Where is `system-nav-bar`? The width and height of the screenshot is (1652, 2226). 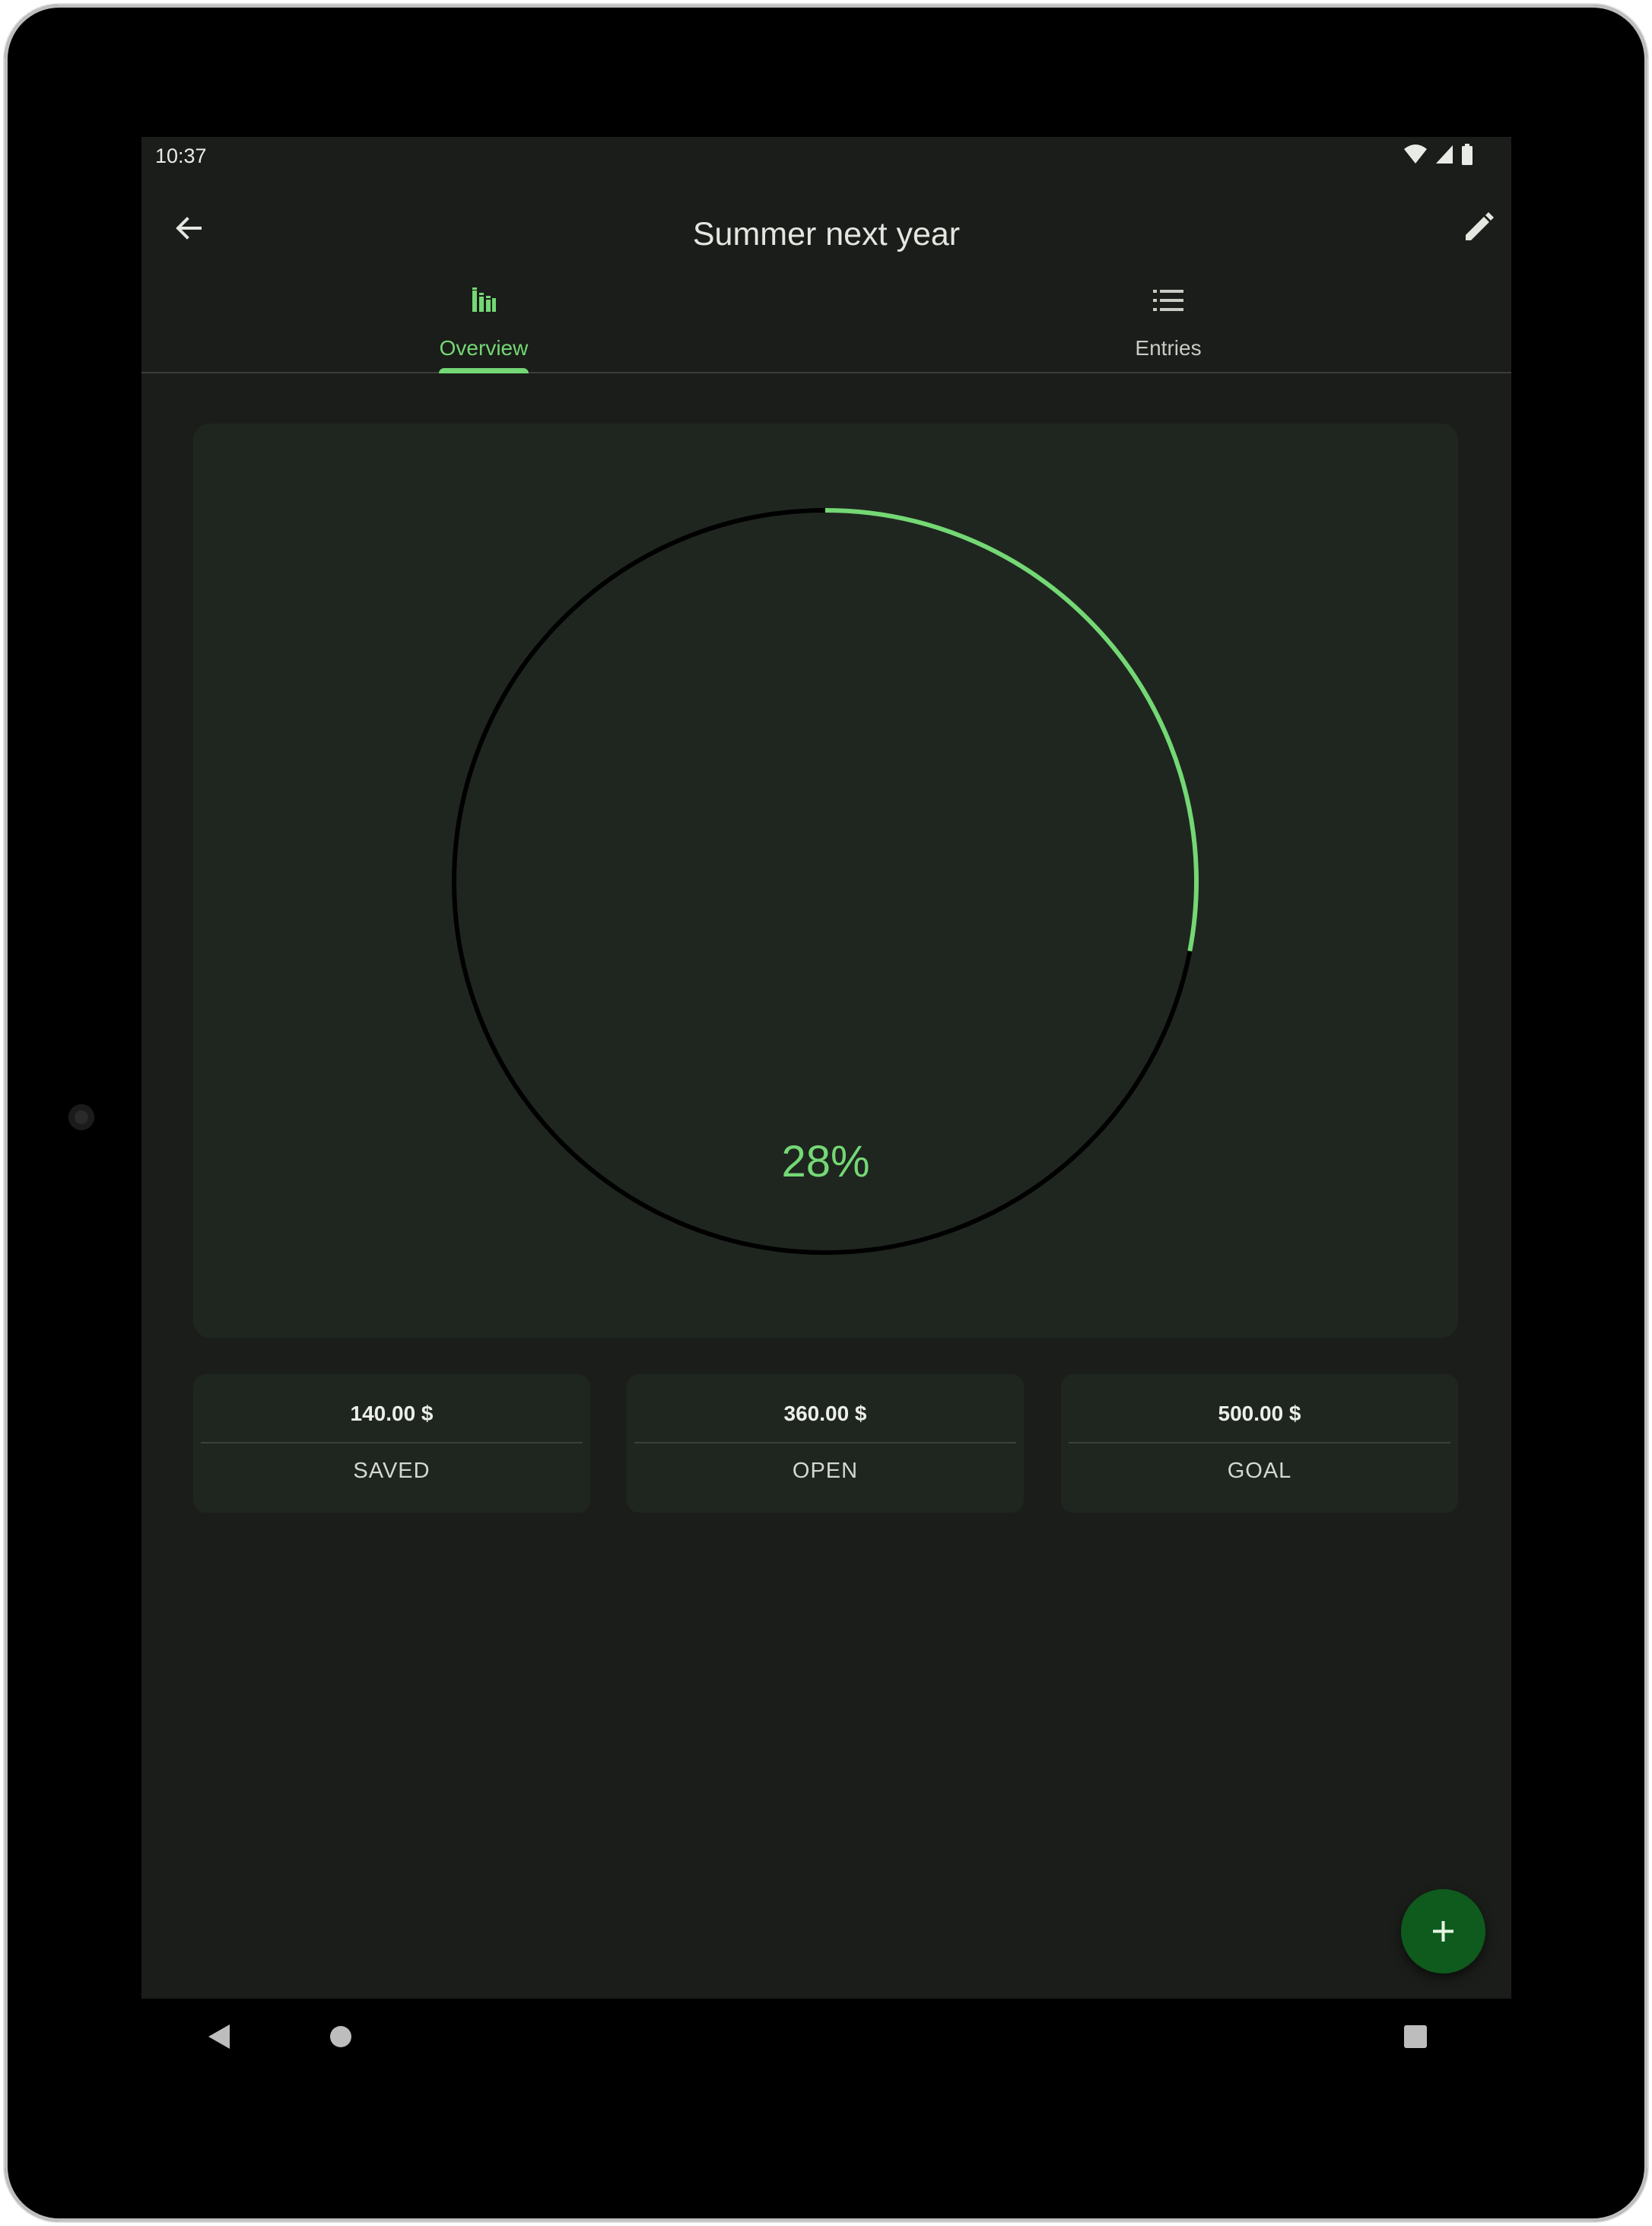 system-nav-bar is located at coordinates (826, 2045).